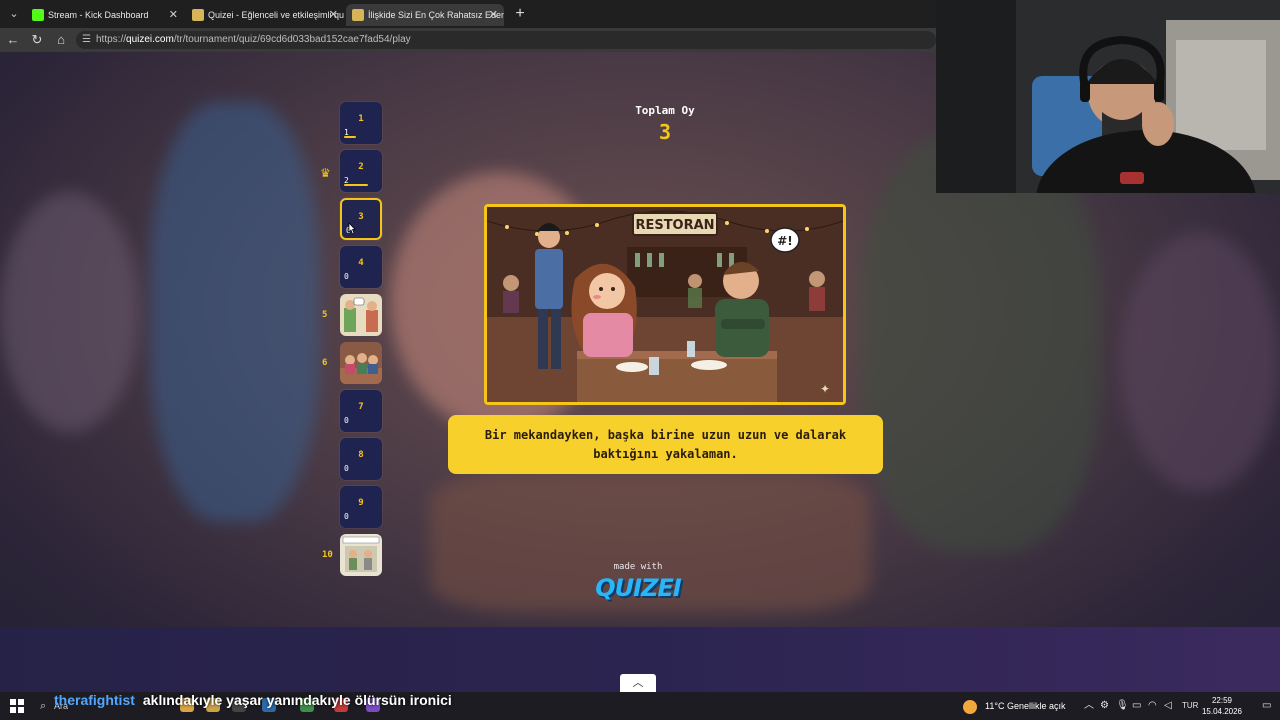 The image size is (1280, 720). Describe the element at coordinates (1152, 706) in the screenshot. I see `wifi-icon: ◠` at that location.